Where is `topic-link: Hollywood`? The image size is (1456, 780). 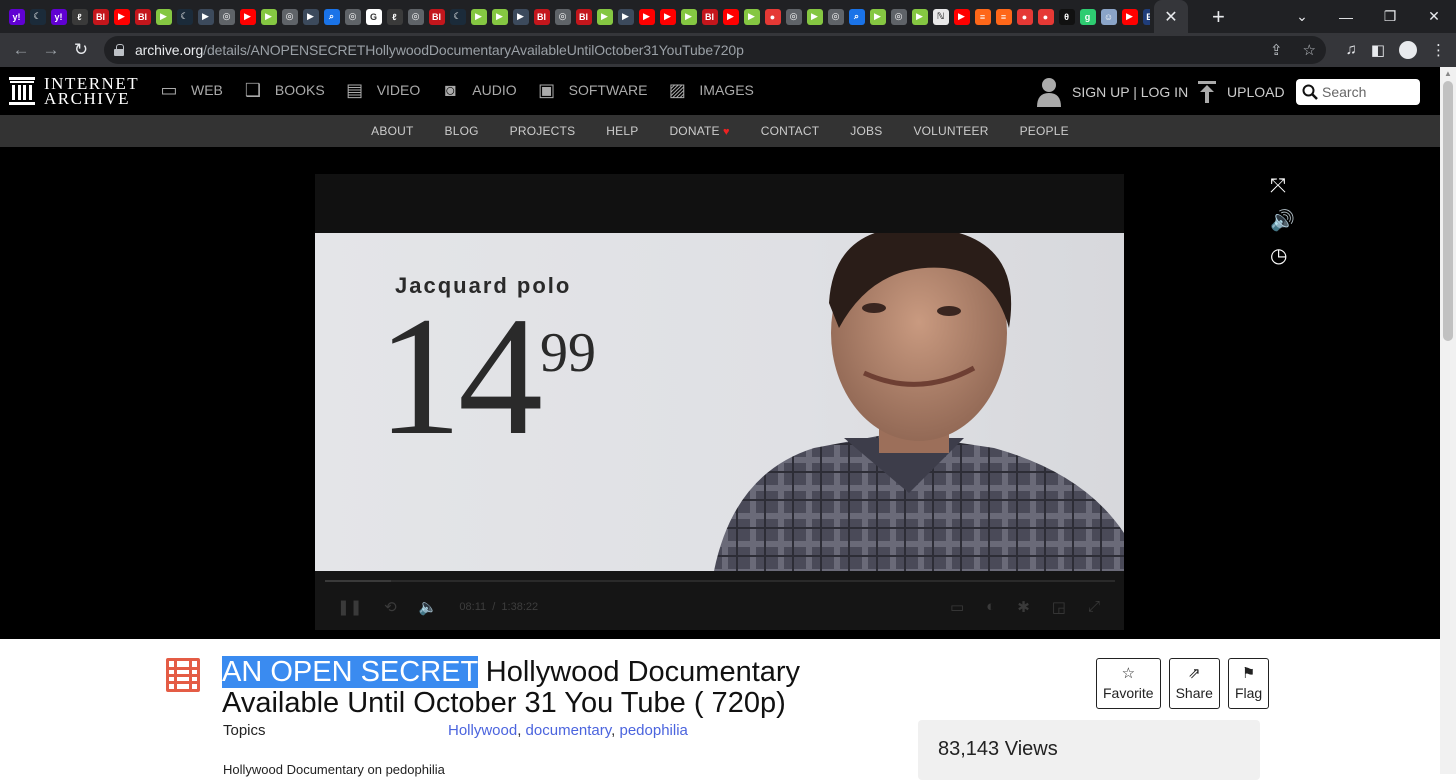 topic-link: Hollywood is located at coordinates (482, 730).